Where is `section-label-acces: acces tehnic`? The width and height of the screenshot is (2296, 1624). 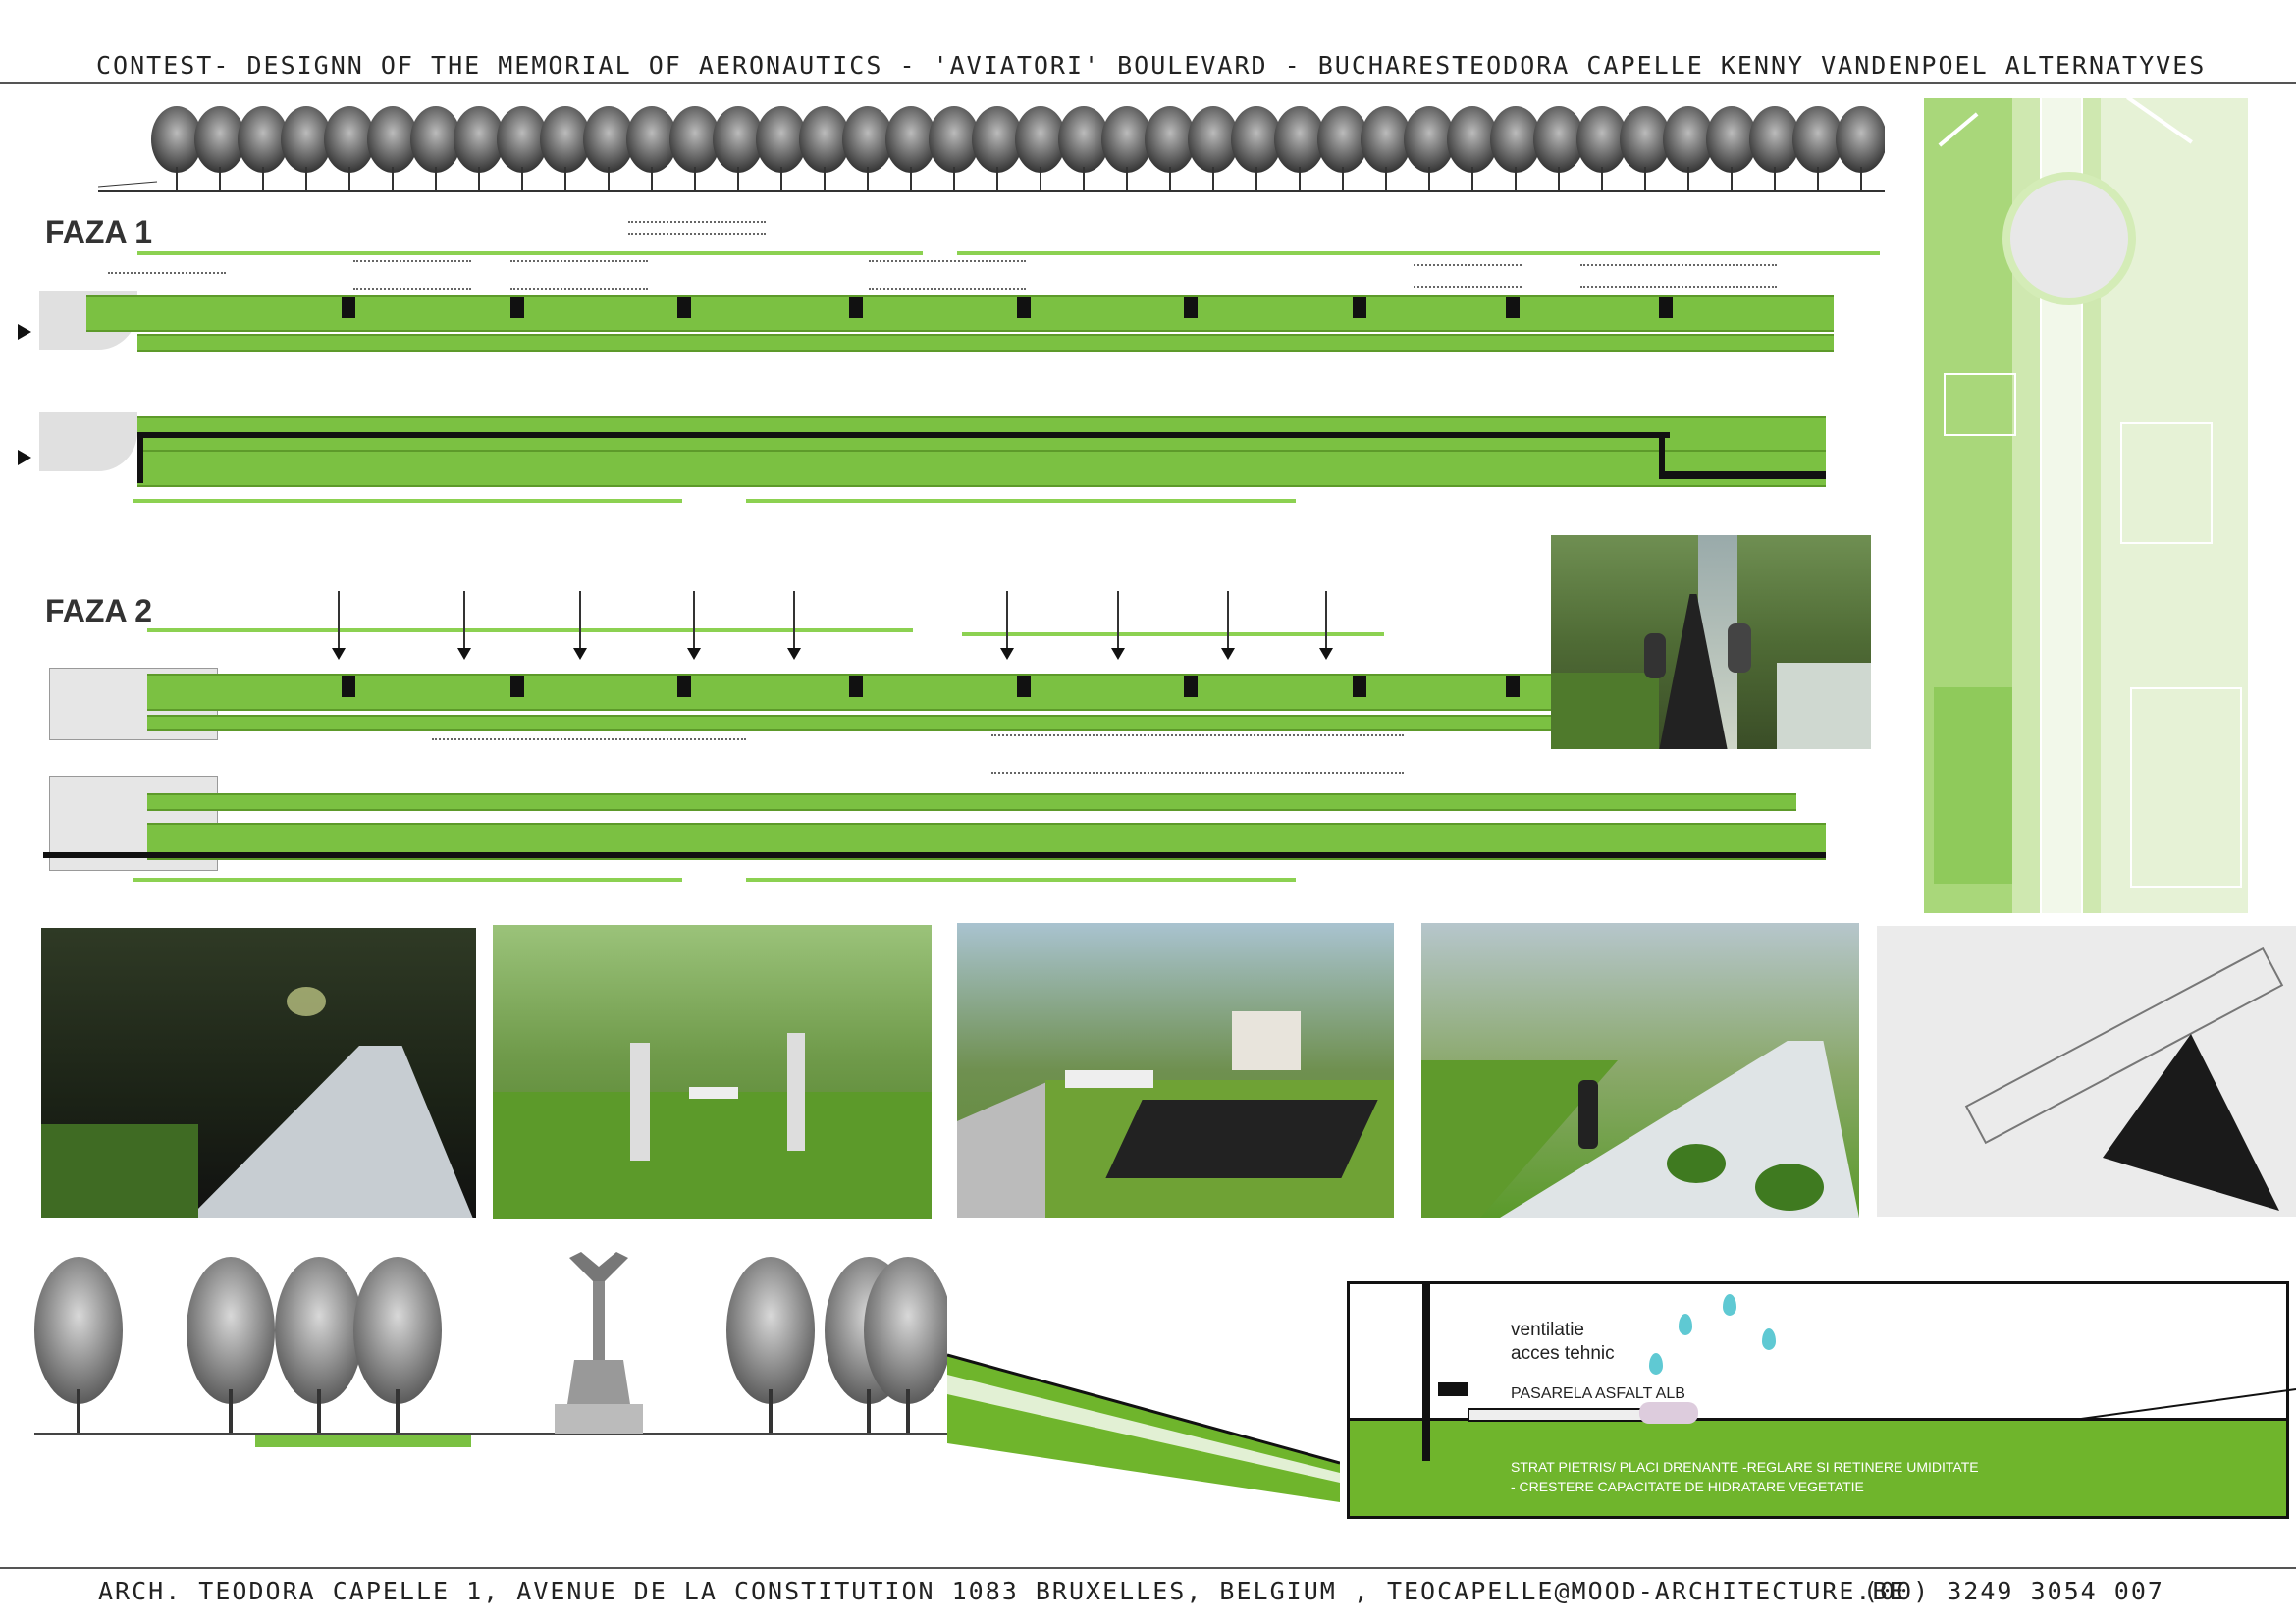
section-label-acces: acces tehnic is located at coordinates (1563, 1353).